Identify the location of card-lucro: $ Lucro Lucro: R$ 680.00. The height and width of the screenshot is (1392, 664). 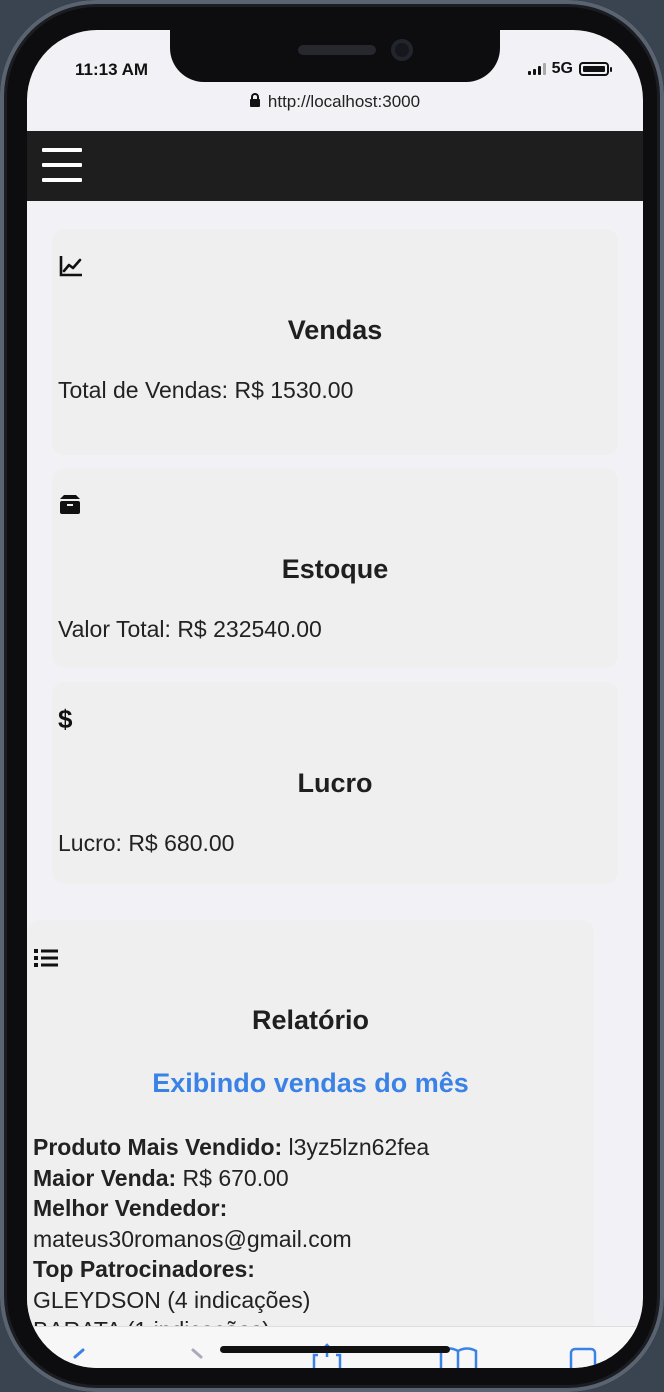
(335, 783).